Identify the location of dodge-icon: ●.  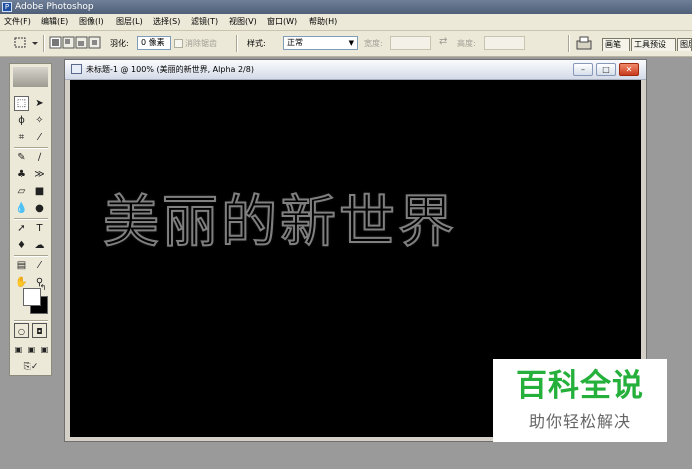
(39, 208).